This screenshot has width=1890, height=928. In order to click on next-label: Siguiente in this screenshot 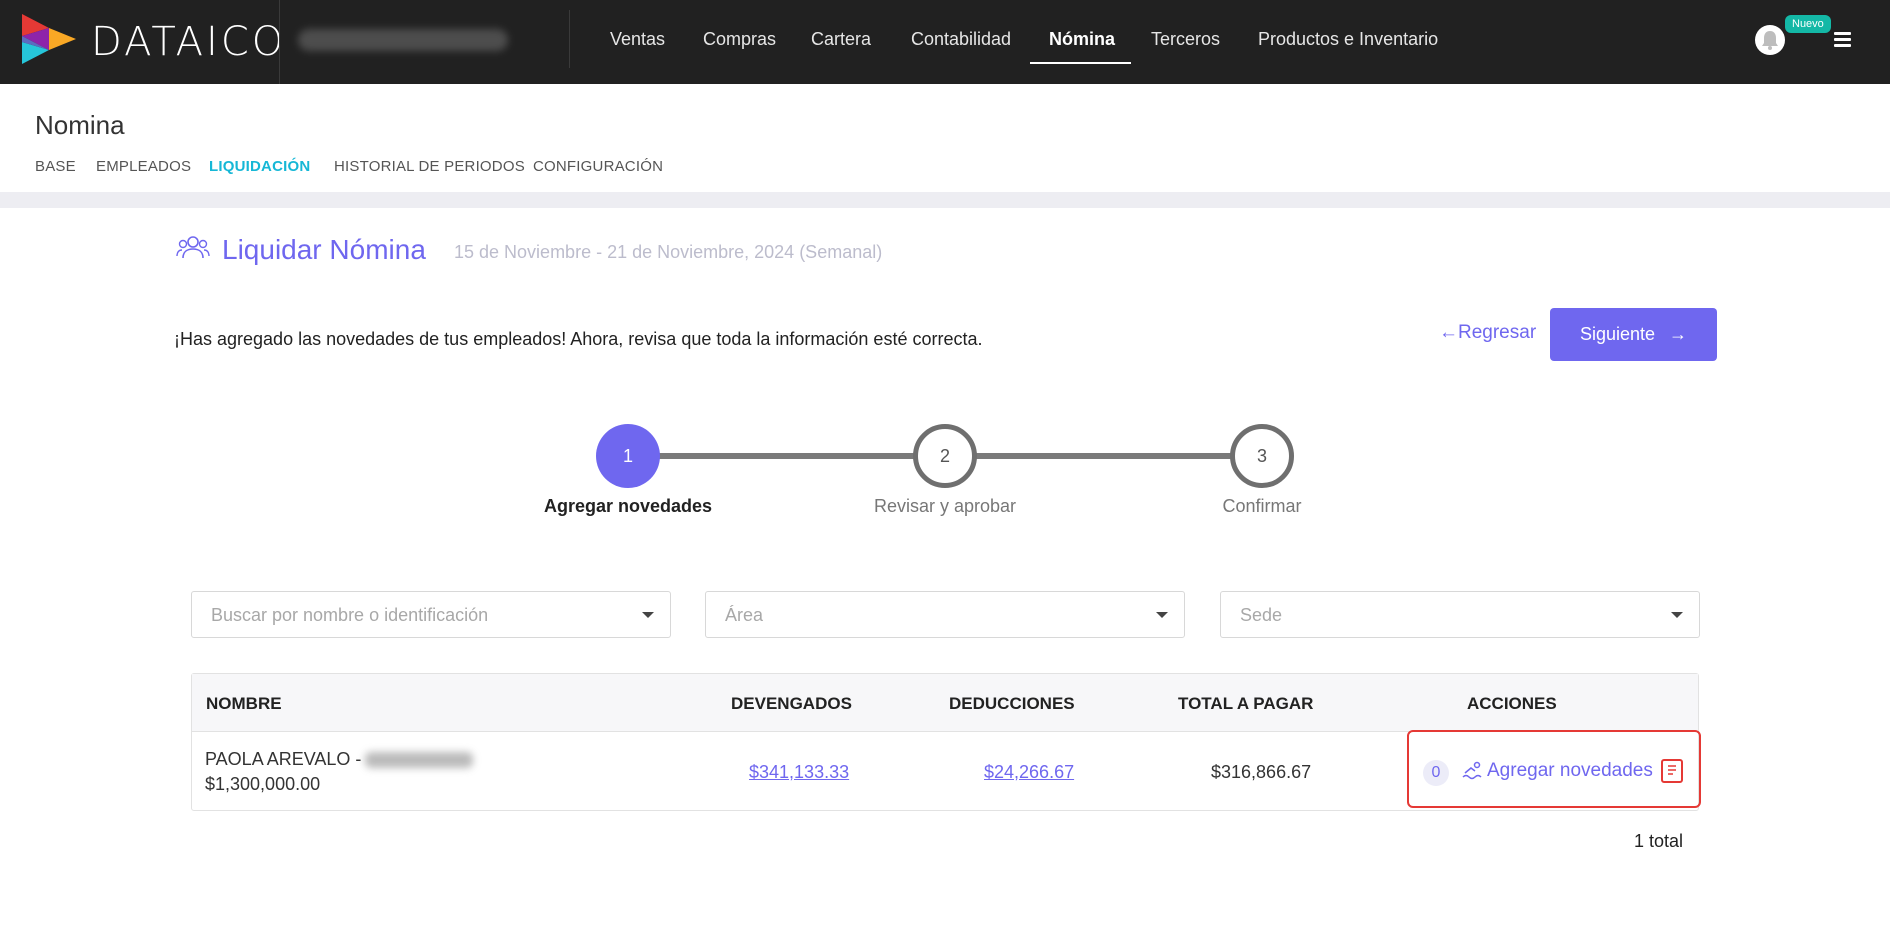, I will do `click(1617, 334)`.